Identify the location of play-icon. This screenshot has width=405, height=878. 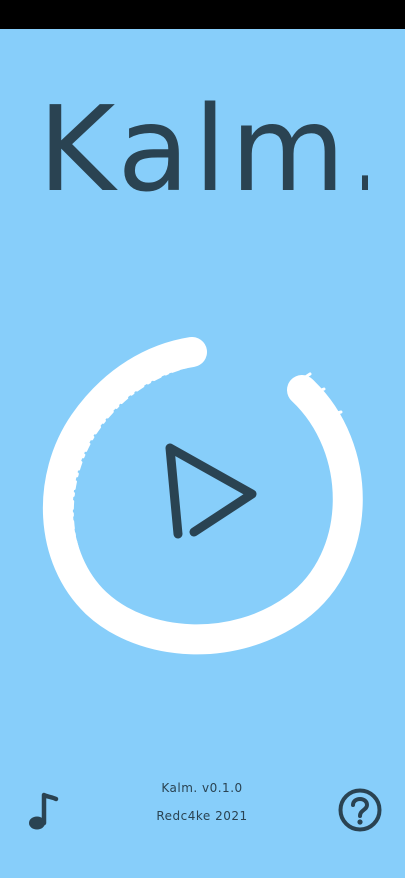
(211, 491).